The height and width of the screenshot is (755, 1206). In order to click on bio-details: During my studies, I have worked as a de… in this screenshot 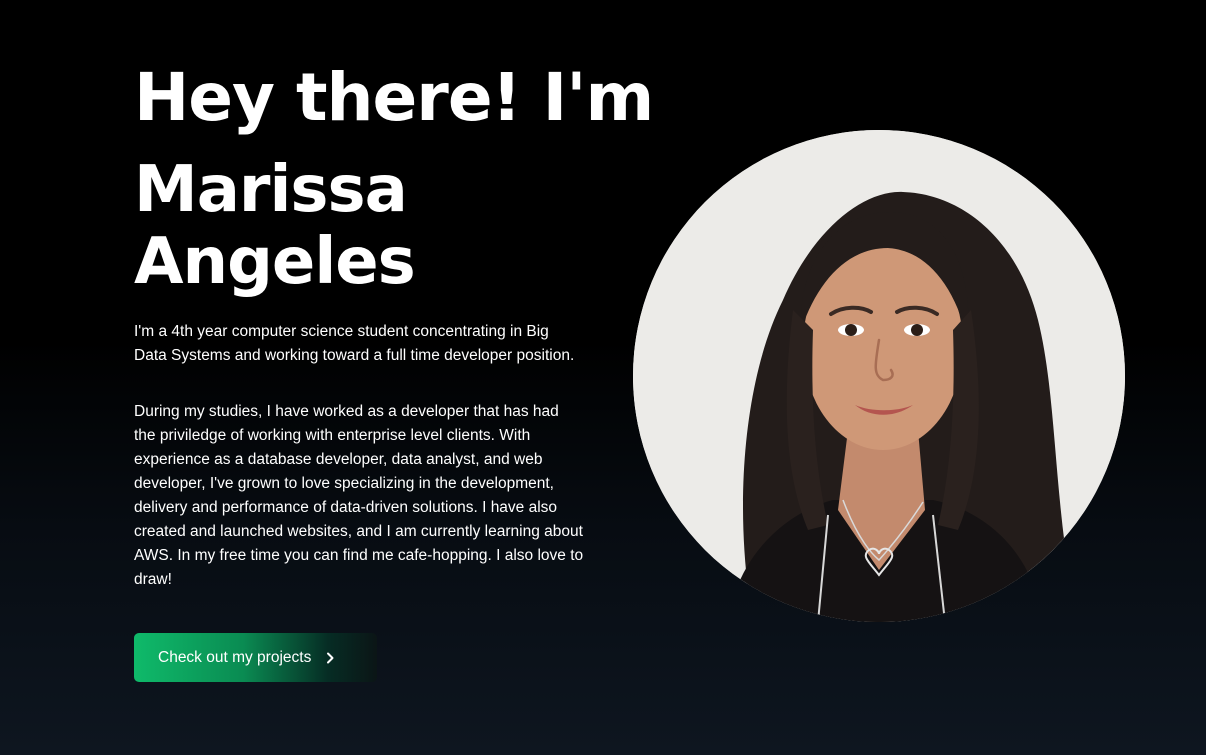, I will do `click(359, 495)`.